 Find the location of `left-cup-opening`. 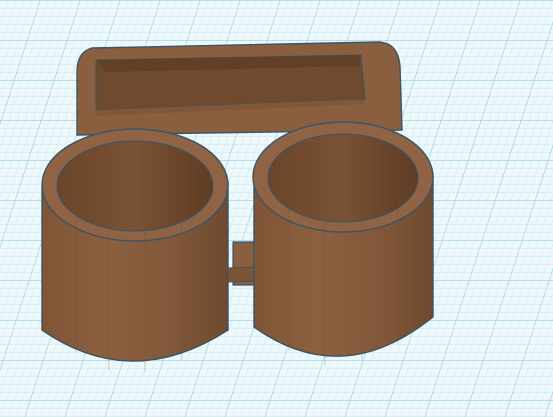

left-cup-opening is located at coordinates (135, 186).